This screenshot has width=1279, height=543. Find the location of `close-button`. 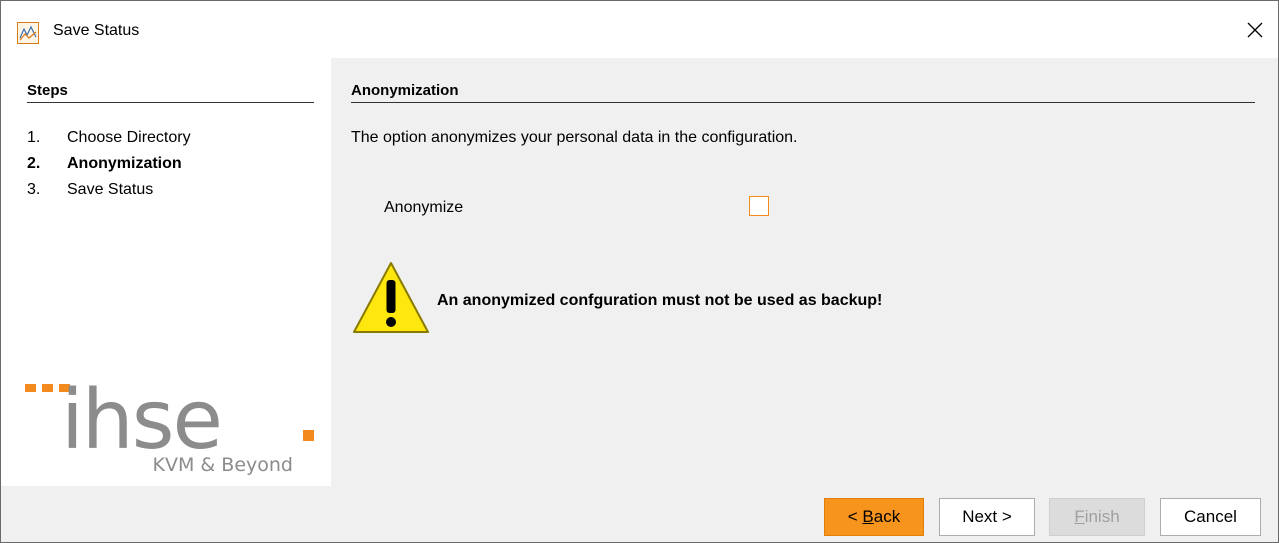

close-button is located at coordinates (1255, 30).